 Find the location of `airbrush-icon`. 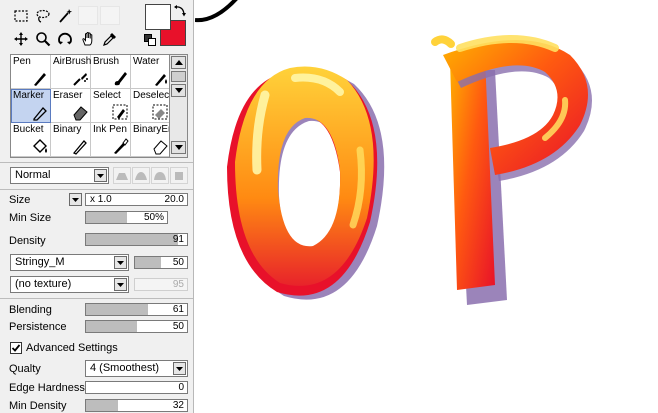

airbrush-icon is located at coordinates (80, 79).